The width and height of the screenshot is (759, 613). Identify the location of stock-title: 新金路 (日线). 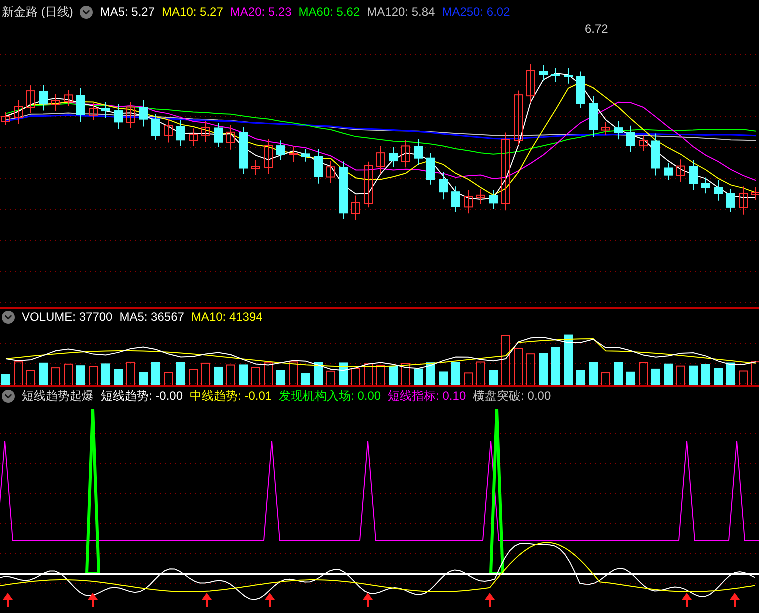
(38, 12).